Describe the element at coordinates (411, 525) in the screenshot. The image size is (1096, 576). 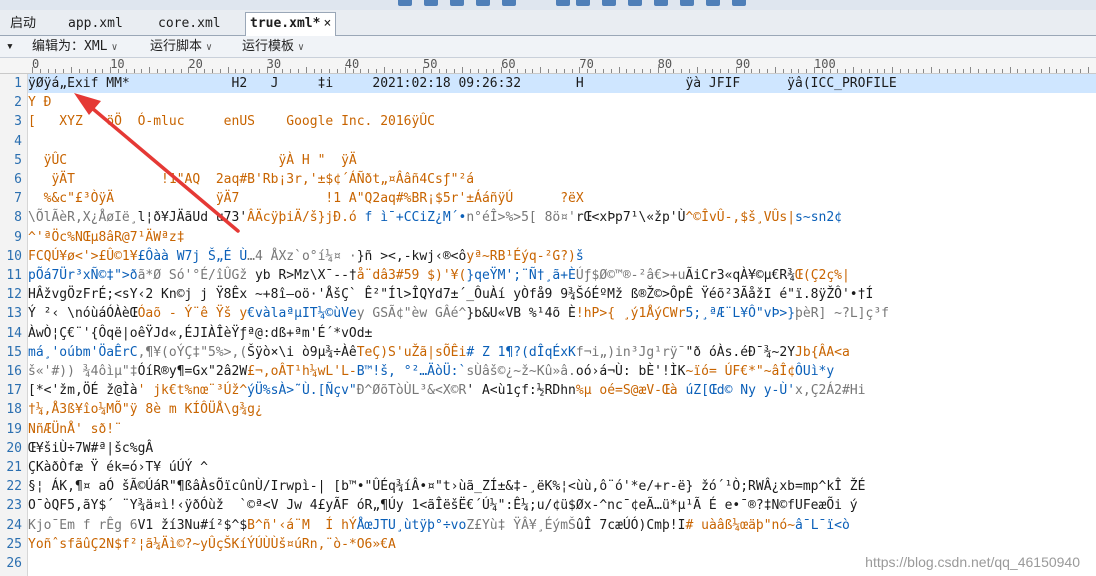
I see `text-segment: ÅœJTU¸ùtÿþ°÷vo` at that location.